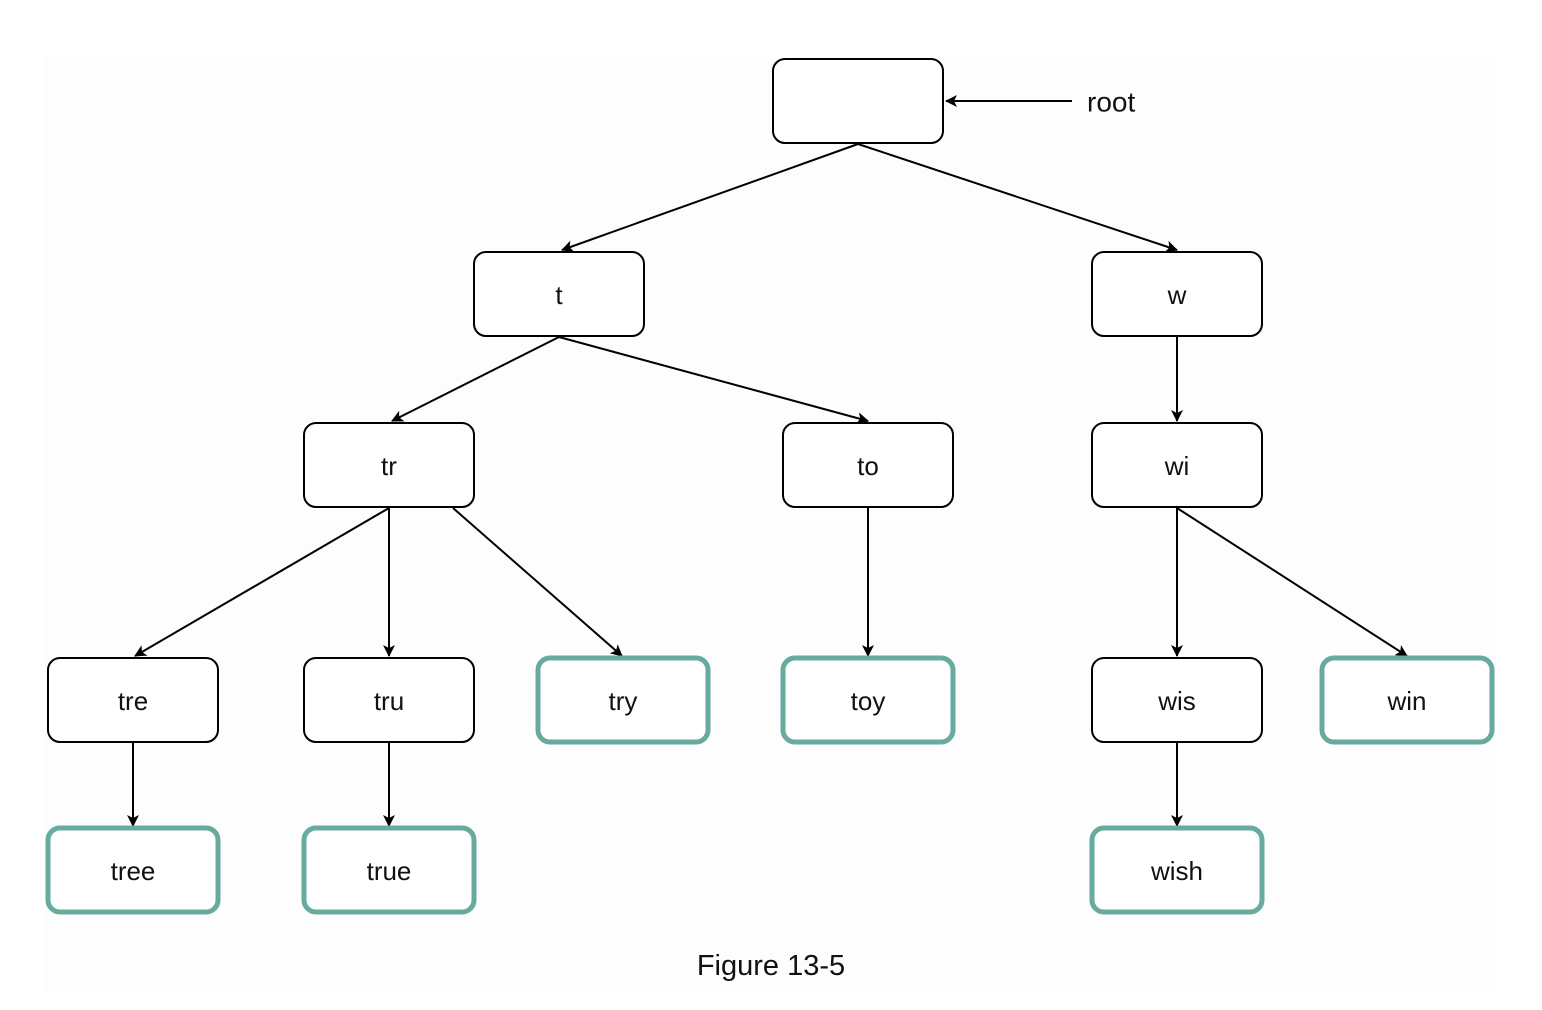  Describe the element at coordinates (1111, 102) in the screenshot. I see `root-label: root` at that location.